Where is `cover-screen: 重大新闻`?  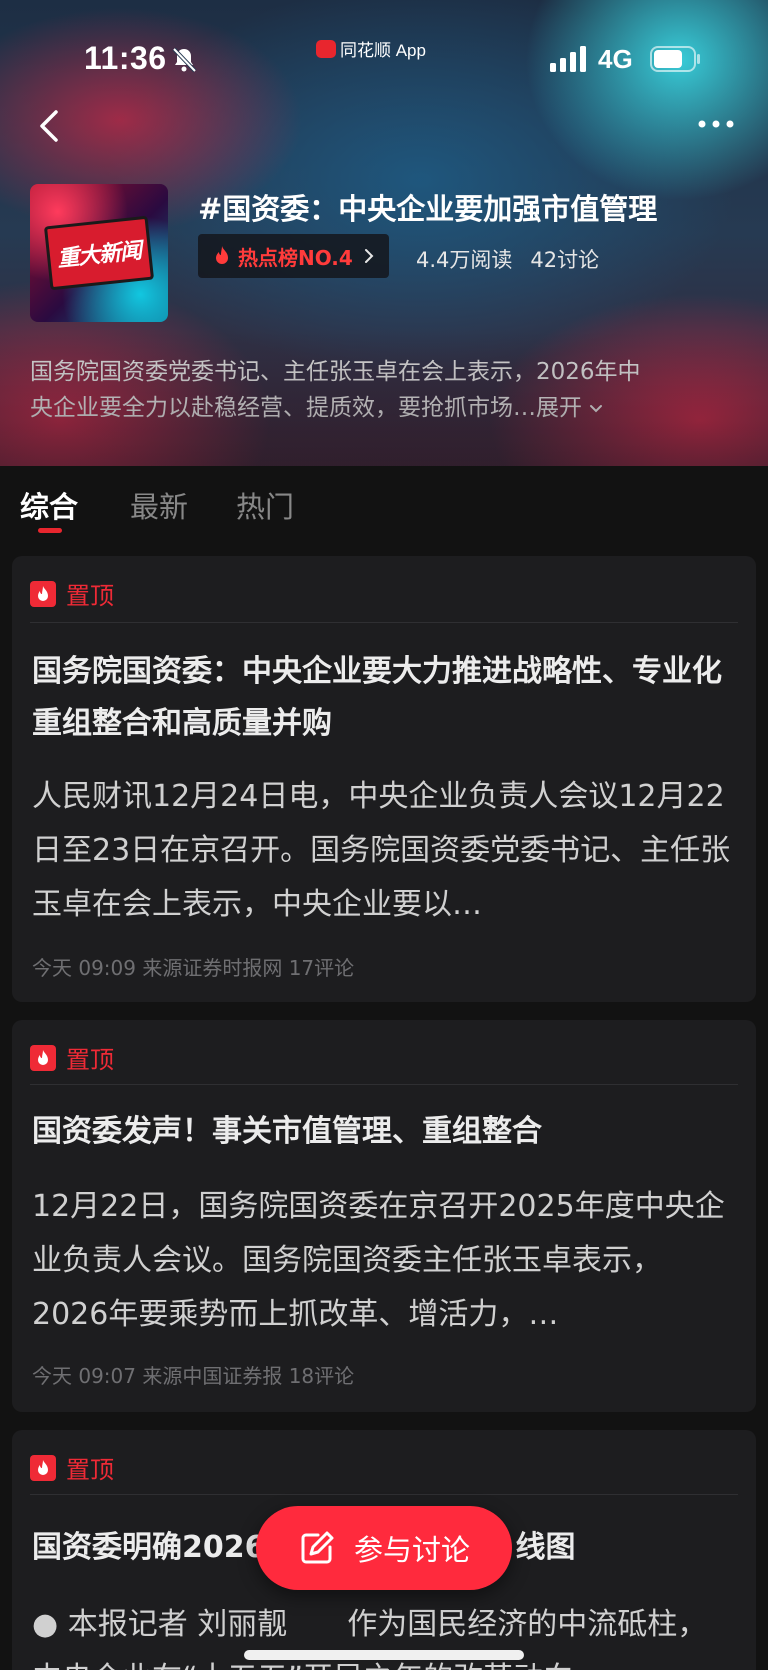 cover-screen: 重大新闻 is located at coordinates (99, 253).